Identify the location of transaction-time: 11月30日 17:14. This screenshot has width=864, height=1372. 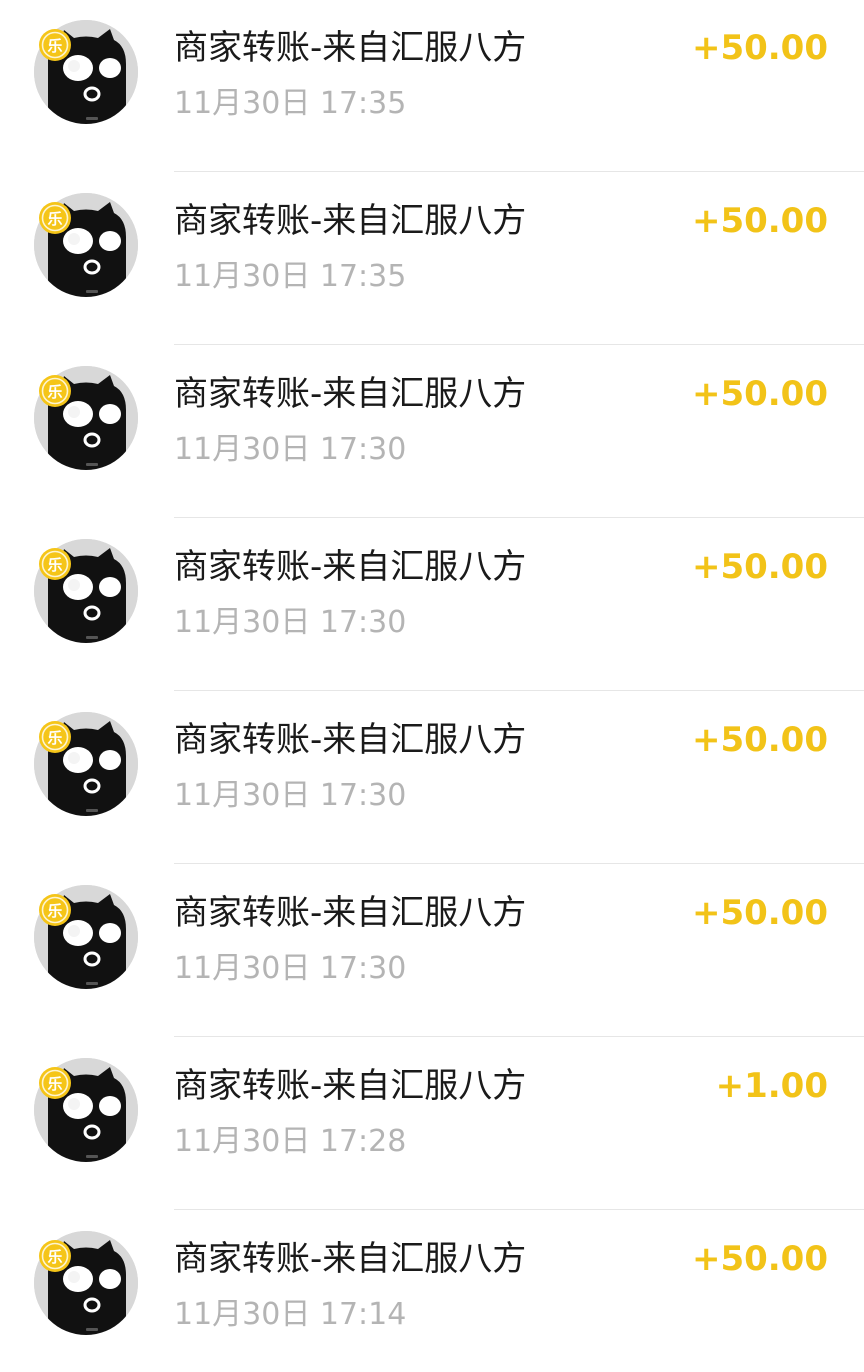
(290, 1314).